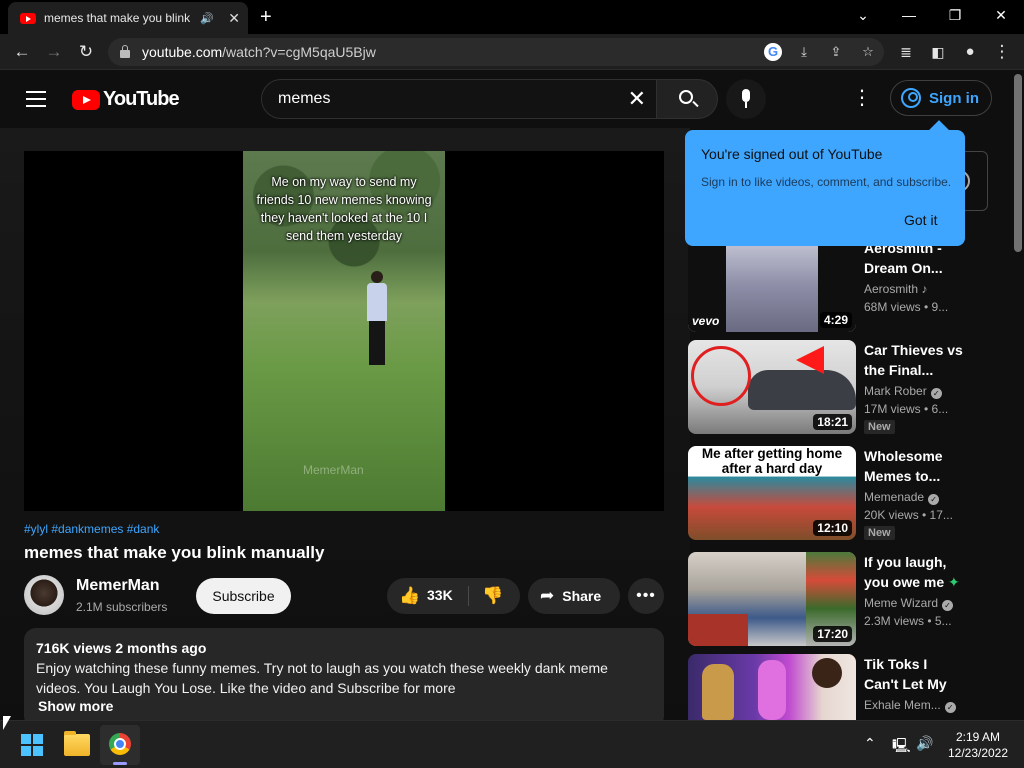  What do you see at coordinates (870, 743) in the screenshot?
I see `tray-overflow-icon: ⌃` at bounding box center [870, 743].